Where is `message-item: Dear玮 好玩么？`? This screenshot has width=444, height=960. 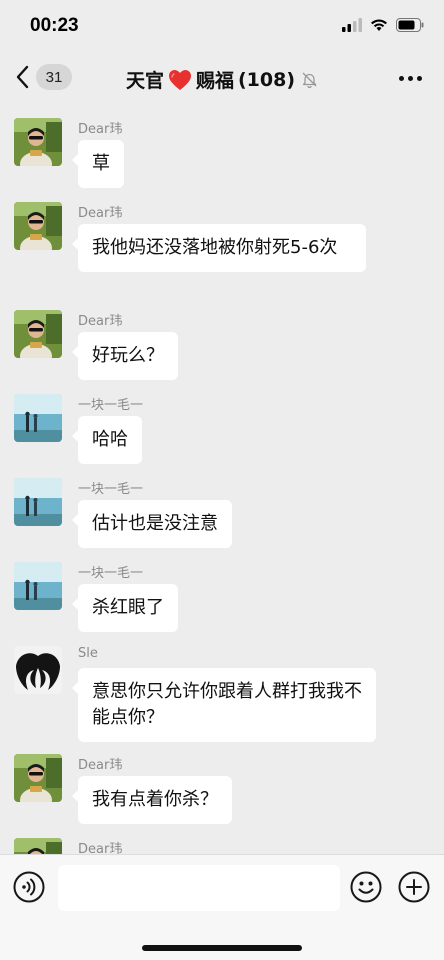 message-item: Dear玮 好玩么？ is located at coordinates (222, 346).